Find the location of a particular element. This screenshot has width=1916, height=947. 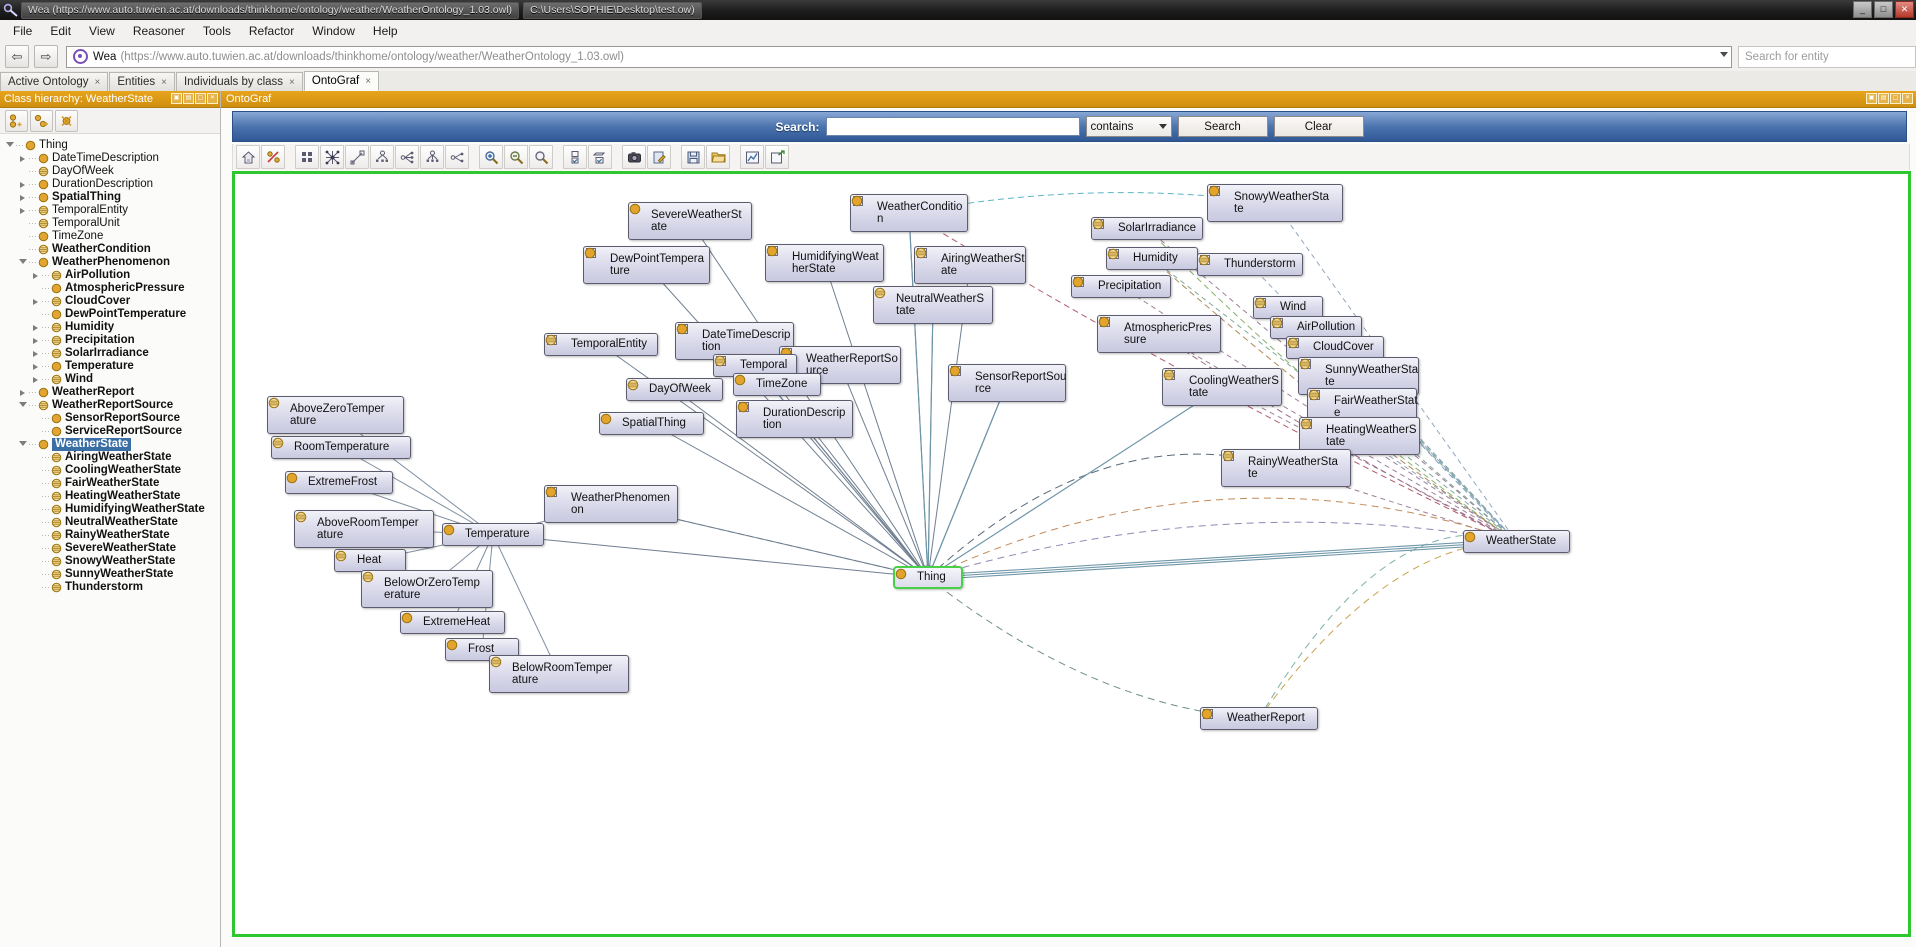

add-sibling-class-icon is located at coordinates (41, 120).